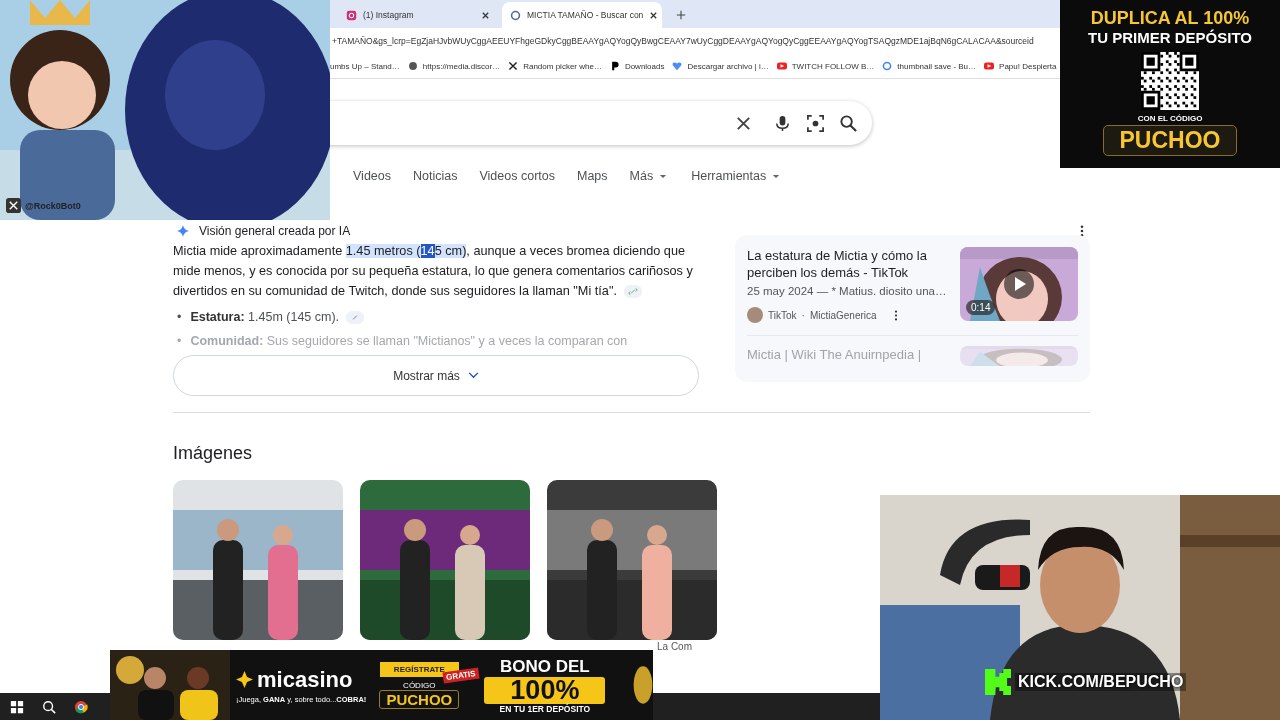 The width and height of the screenshot is (1280, 720). What do you see at coordinates (305, 679) in the screenshot?
I see `casino-logo: micasino` at bounding box center [305, 679].